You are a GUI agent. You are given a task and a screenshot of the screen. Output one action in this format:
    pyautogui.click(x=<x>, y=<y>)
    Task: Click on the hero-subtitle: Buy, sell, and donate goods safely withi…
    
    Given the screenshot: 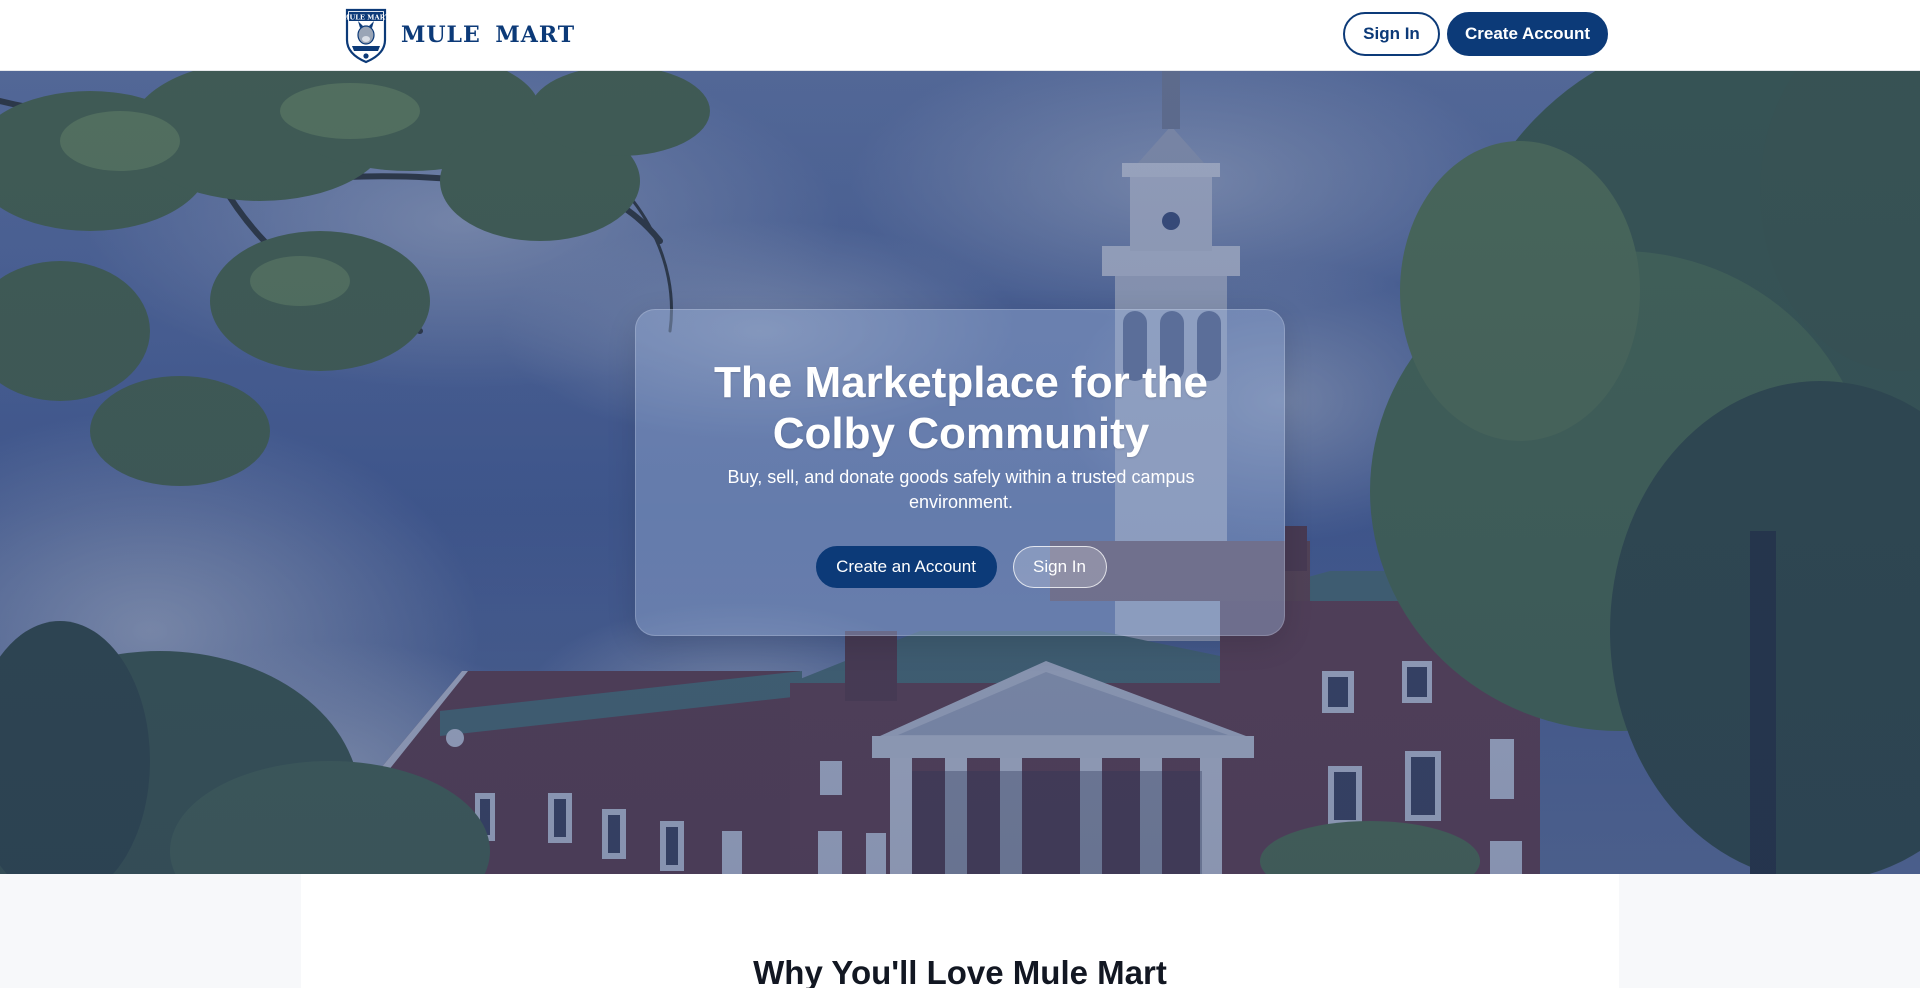 What is the action you would take?
    pyautogui.click(x=961, y=489)
    